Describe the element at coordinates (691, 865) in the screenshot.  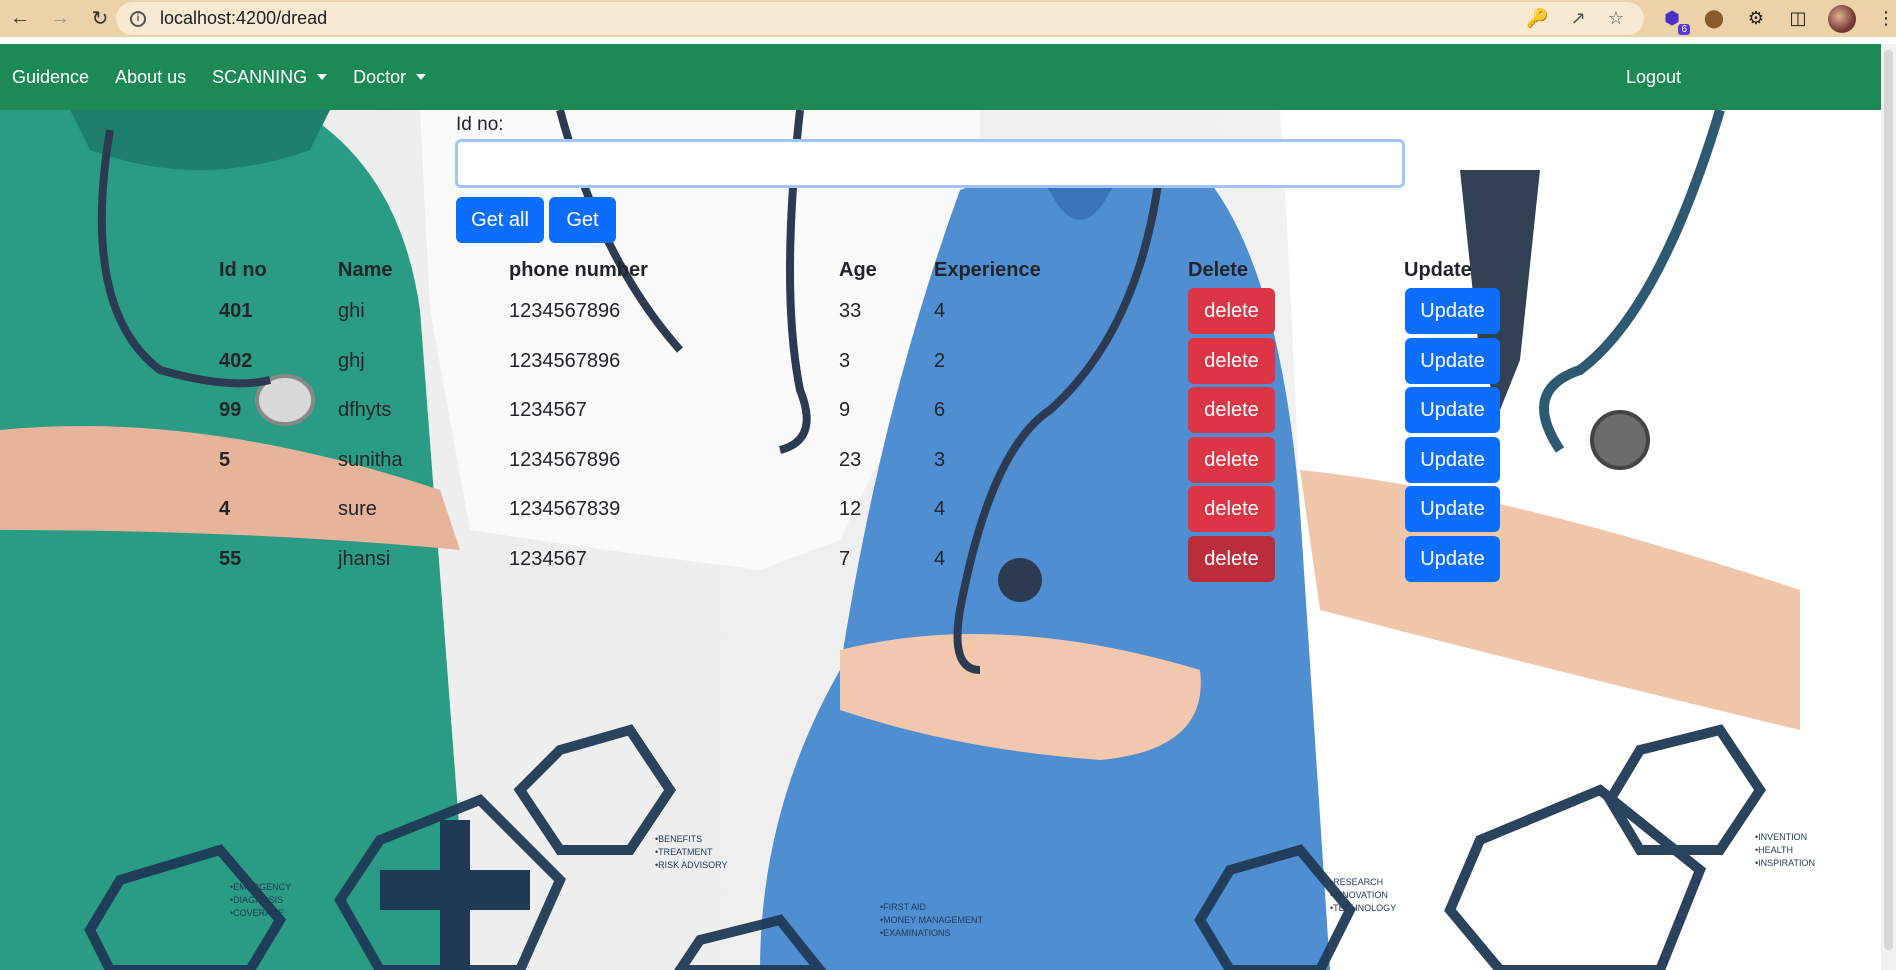
I see `svg-text: •RISK ADVISORY` at that location.